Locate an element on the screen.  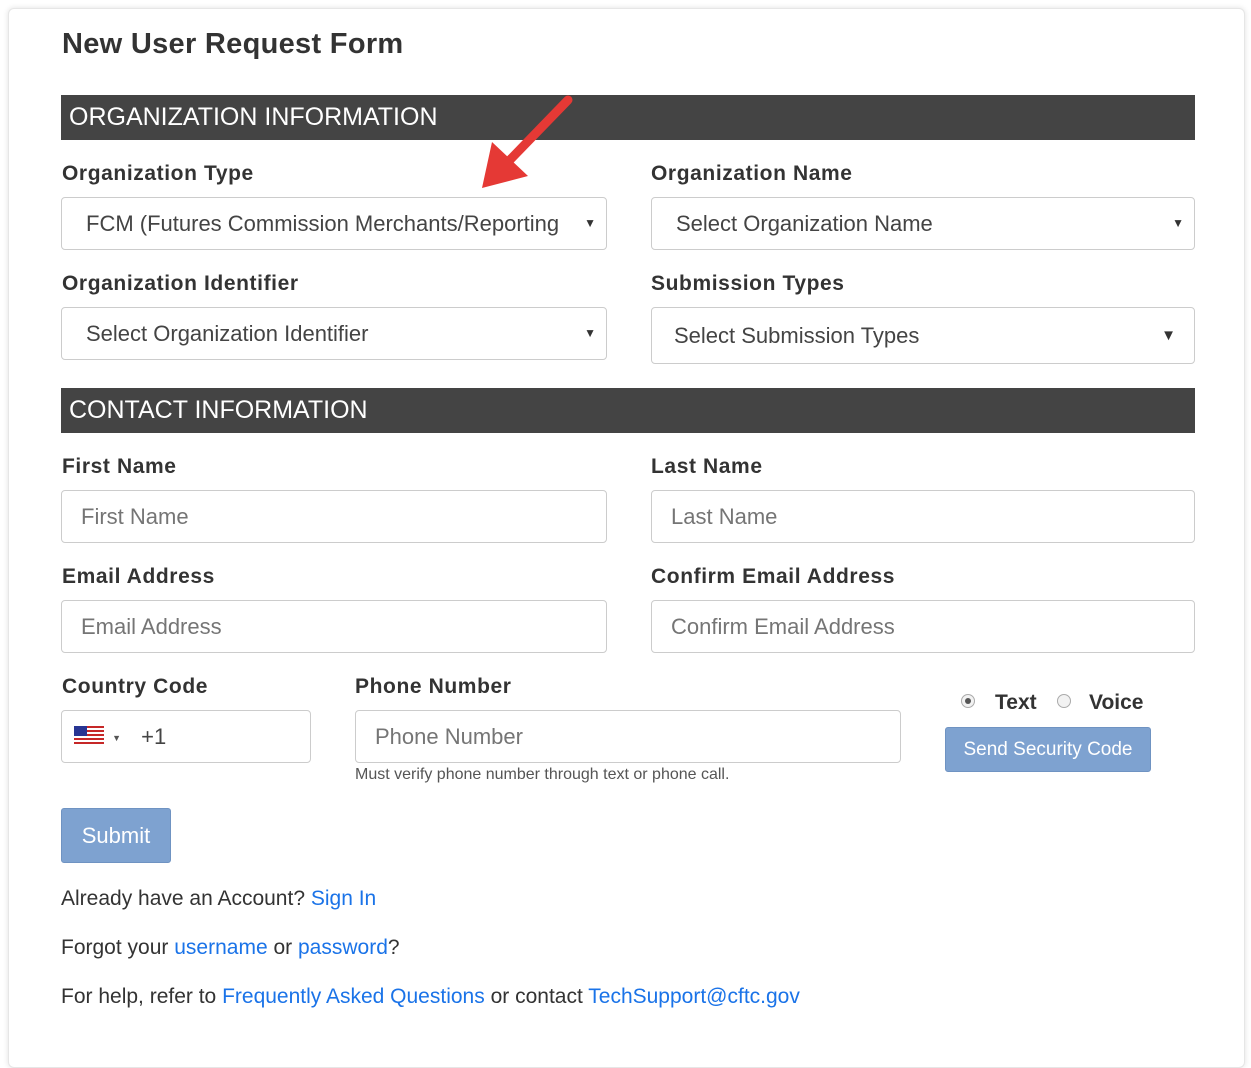
submission-types-value: Select Submission Types is located at coordinates (797, 335).